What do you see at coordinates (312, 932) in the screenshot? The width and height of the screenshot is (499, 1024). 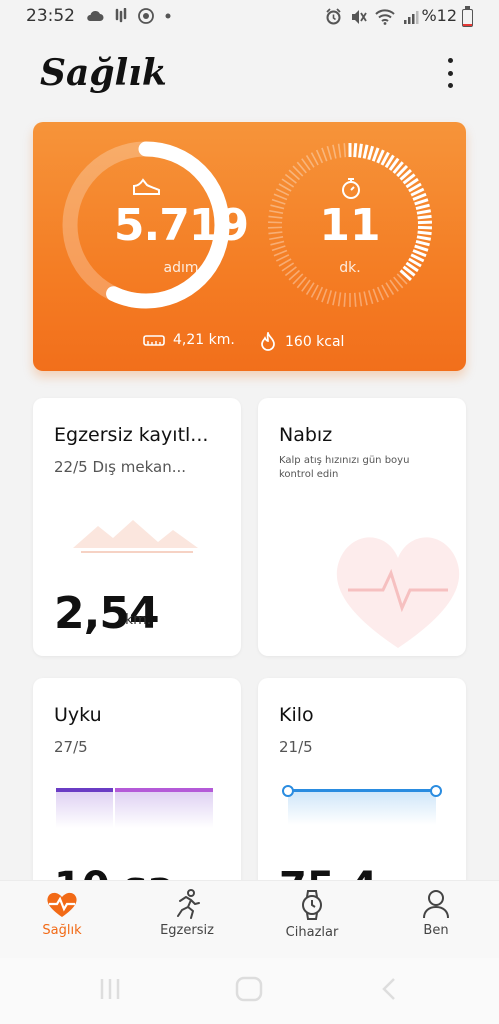 I see `nav-label-devices: Cihazlar` at bounding box center [312, 932].